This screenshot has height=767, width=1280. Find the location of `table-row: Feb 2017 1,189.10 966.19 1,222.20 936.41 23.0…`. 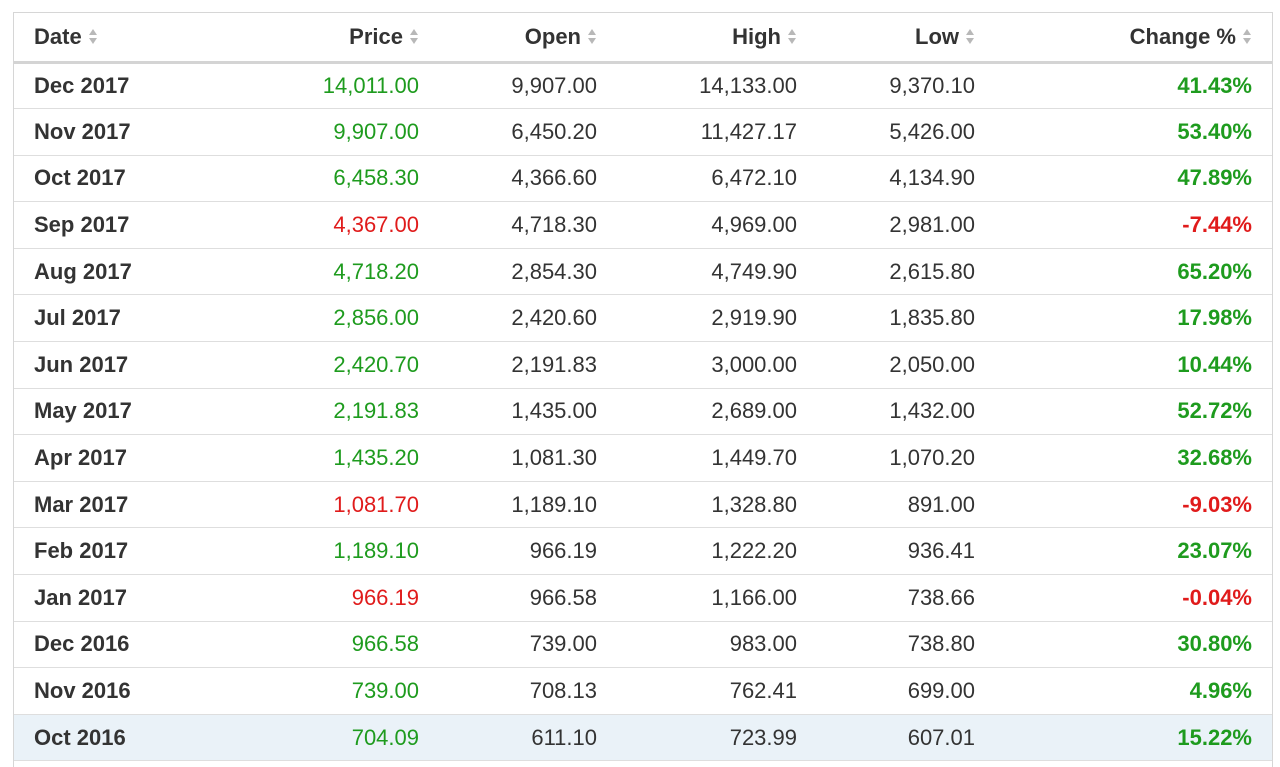

table-row: Feb 2017 1,189.10 966.19 1,222.20 936.41 23.0… is located at coordinates (643, 551).